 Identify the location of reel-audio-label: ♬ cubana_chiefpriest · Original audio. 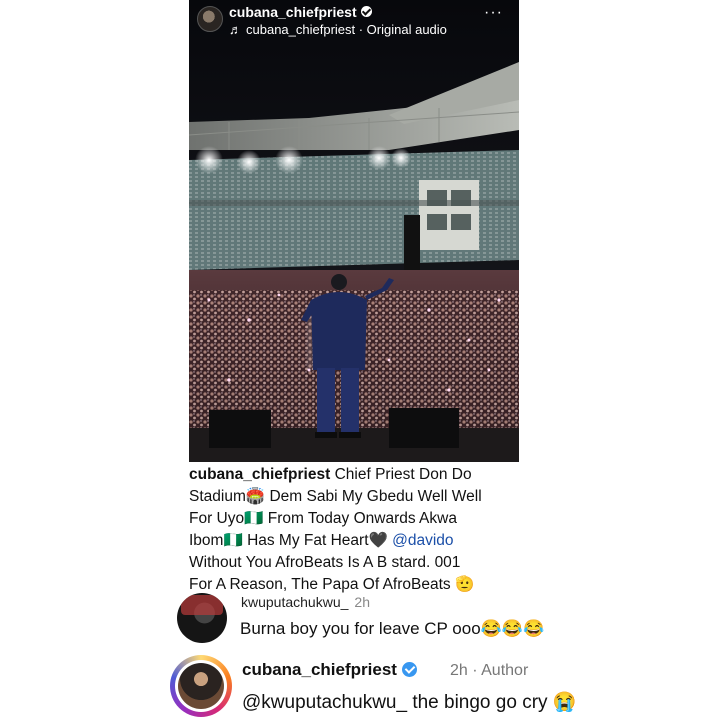
(338, 29).